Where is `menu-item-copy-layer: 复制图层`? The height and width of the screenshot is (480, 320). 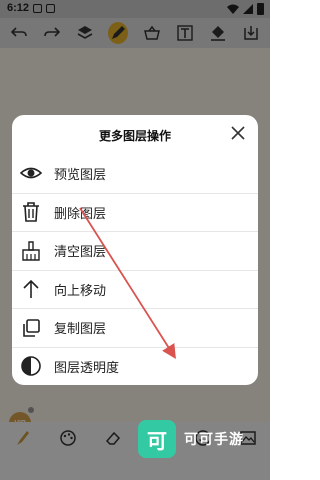 menu-item-copy-layer: 复制图层 is located at coordinates (135, 327).